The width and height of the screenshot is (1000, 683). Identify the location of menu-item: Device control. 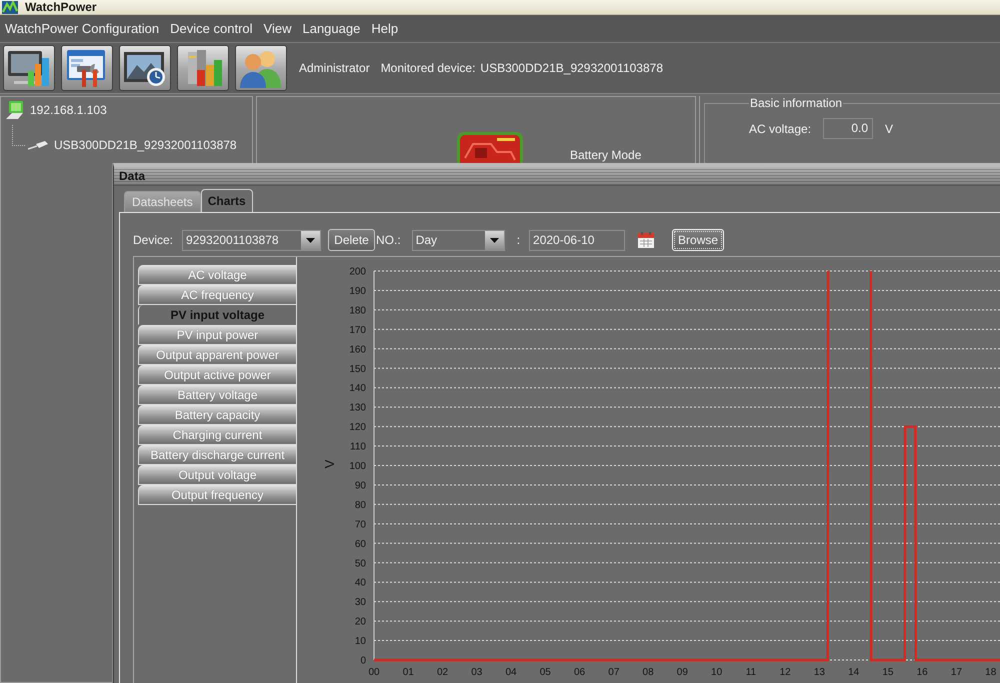
(211, 28).